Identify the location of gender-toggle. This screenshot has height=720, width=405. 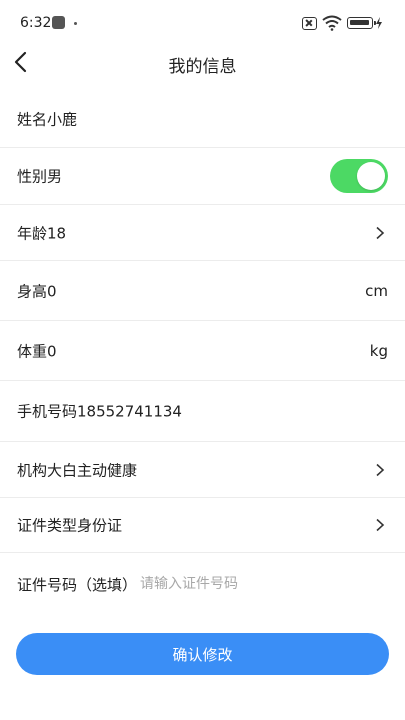
(359, 176).